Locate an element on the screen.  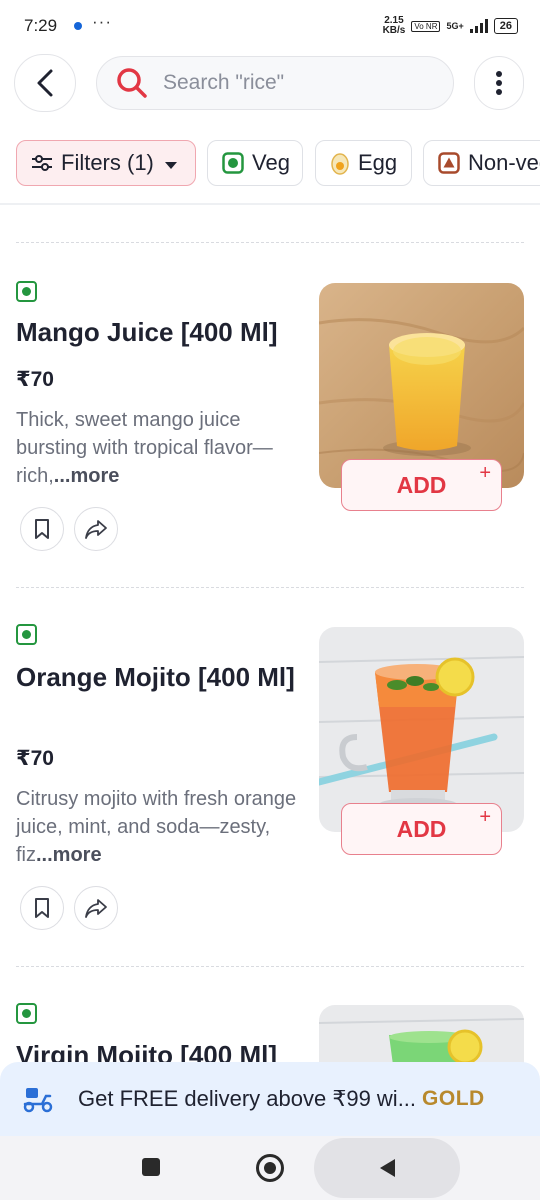
caret-down-icon is located at coordinates (171, 163).